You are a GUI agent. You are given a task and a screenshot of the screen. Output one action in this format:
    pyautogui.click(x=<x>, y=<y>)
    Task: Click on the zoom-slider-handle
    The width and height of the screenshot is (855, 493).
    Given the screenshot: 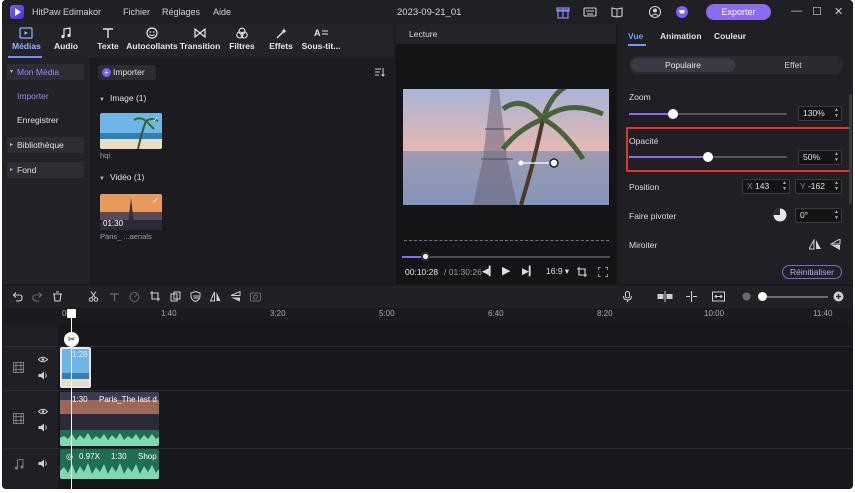 What is the action you would take?
    pyautogui.click(x=673, y=114)
    